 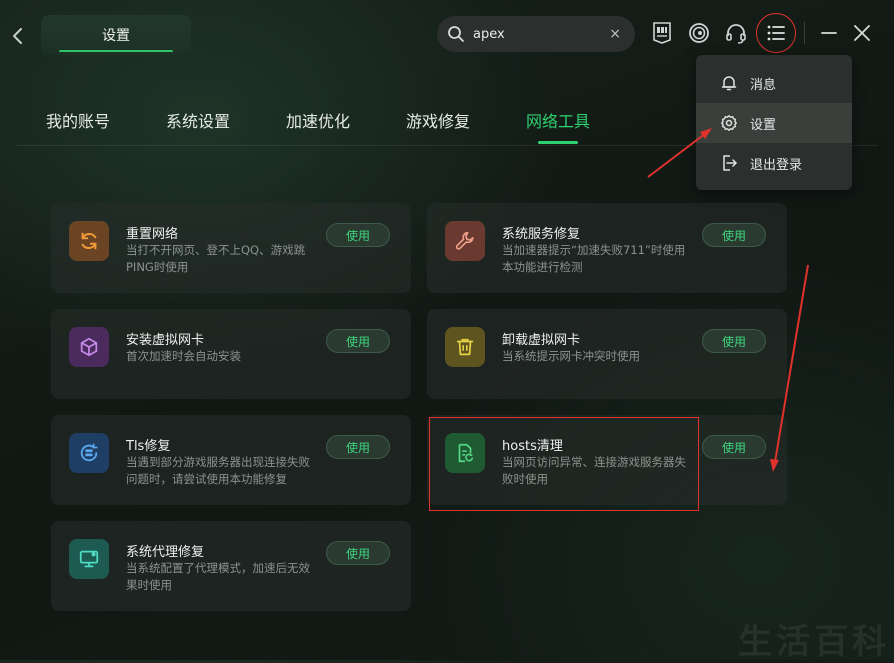 I want to click on card-description: 当系统配置了代理模式，加速后无效果时使用, so click(x=218, y=576).